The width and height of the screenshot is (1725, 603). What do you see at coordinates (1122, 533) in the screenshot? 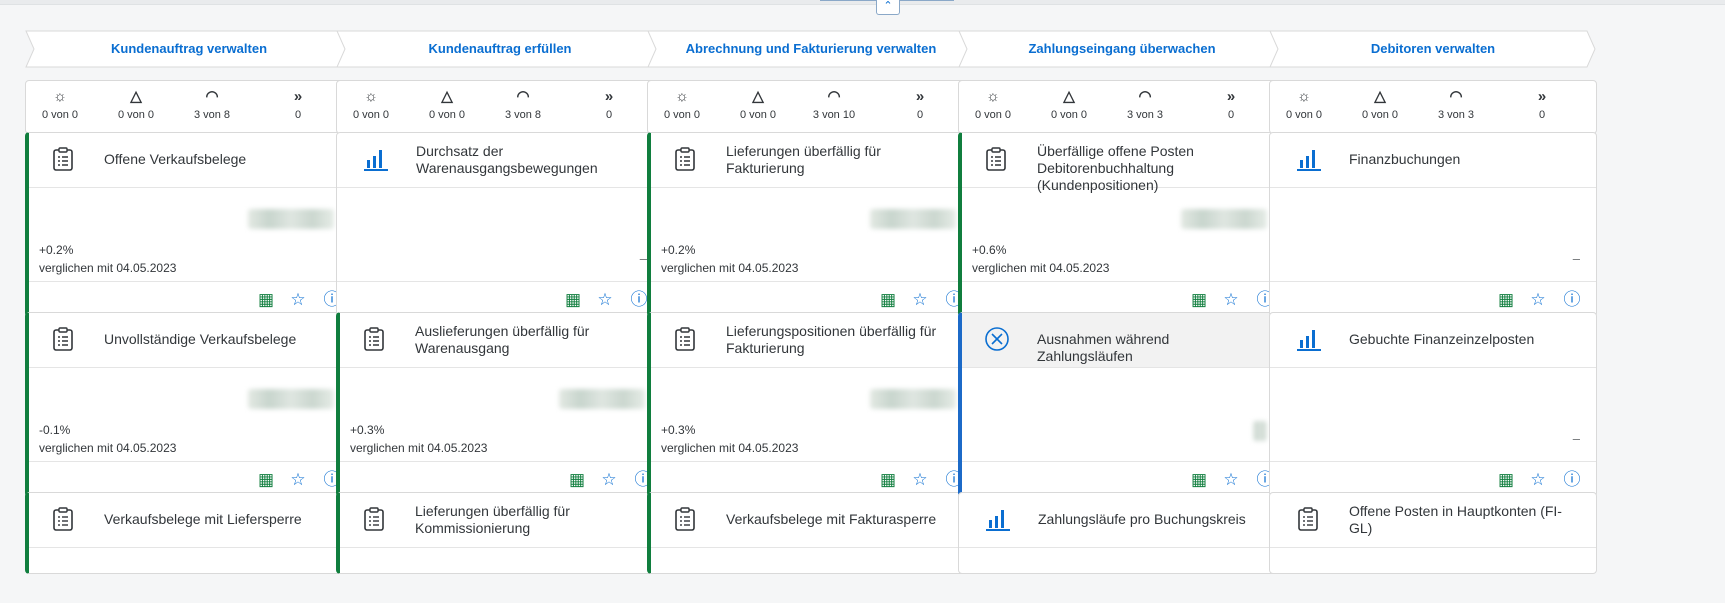
I see `kpi-tile: Zahlungsläufe pro Buchungskreis` at bounding box center [1122, 533].